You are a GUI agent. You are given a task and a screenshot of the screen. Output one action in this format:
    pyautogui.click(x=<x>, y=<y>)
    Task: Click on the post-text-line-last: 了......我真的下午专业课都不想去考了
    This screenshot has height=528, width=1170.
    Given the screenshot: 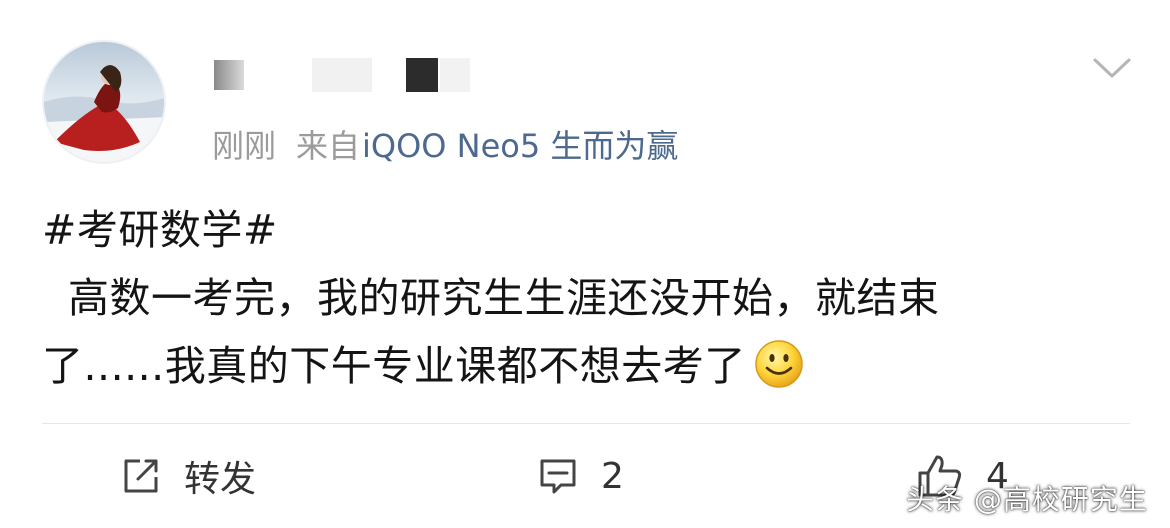 What is the action you would take?
    pyautogui.click(x=586, y=366)
    